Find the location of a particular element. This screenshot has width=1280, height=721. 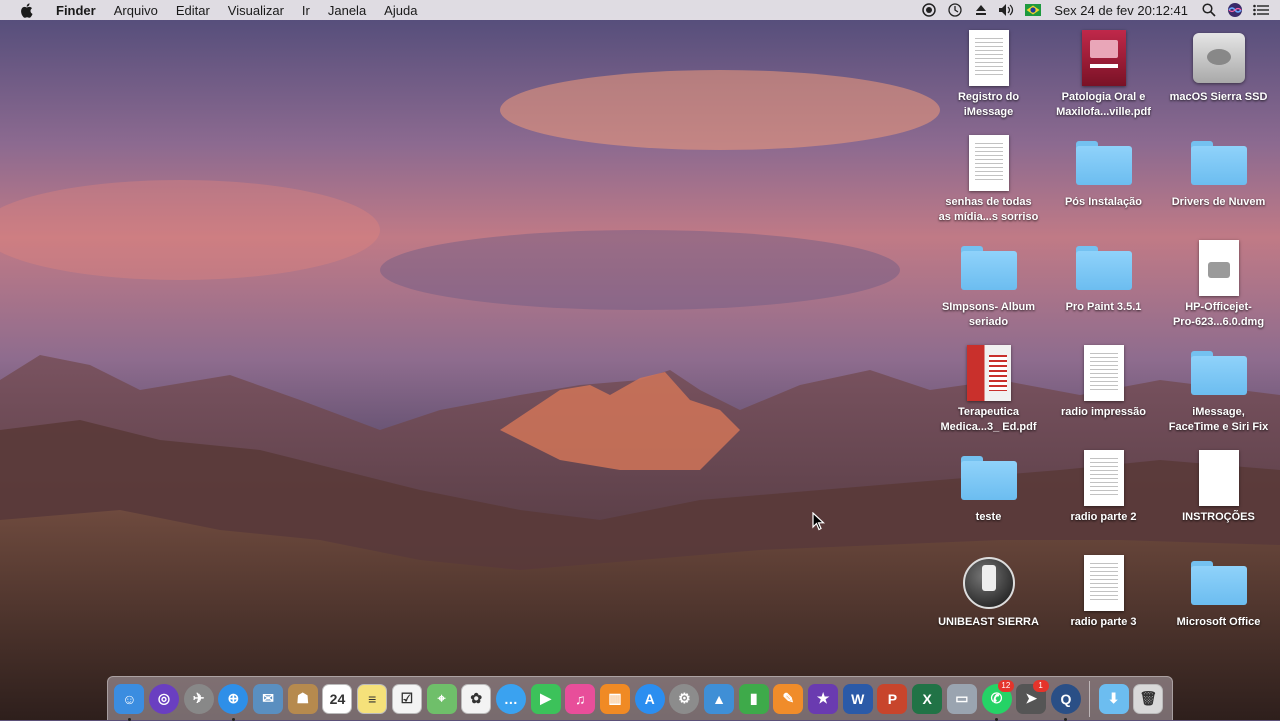

word-icon: W is located at coordinates (857, 698).